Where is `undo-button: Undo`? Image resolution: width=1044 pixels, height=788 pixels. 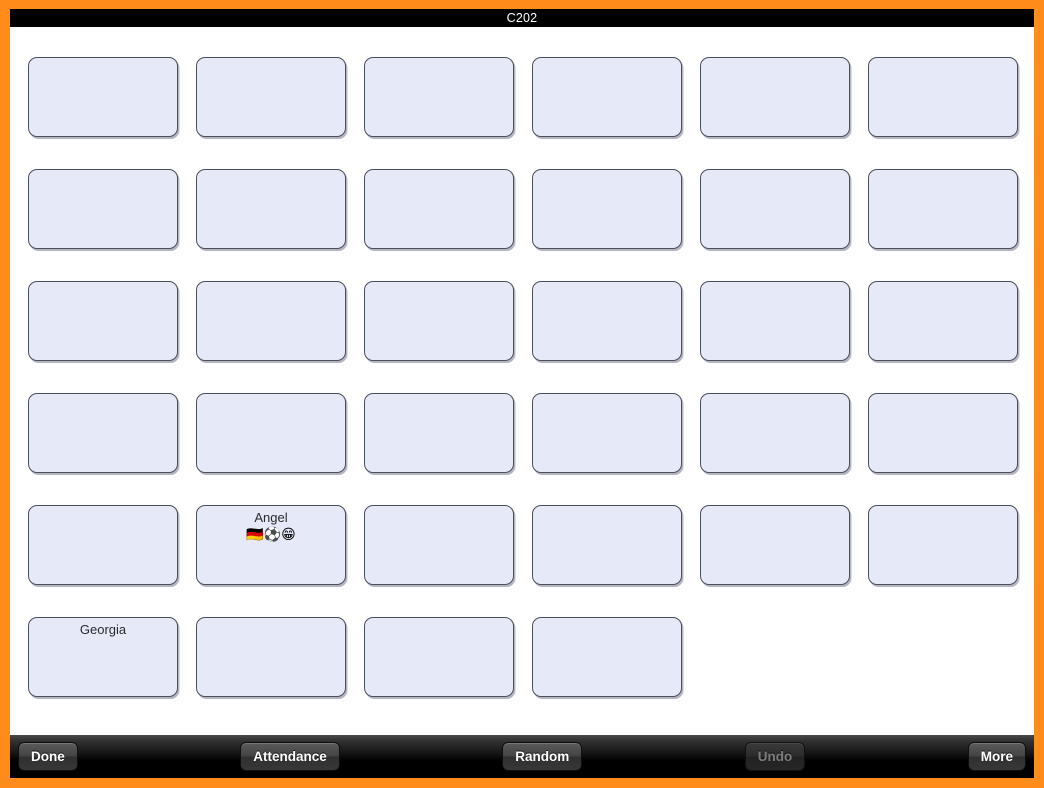
undo-button: Undo is located at coordinates (775, 756).